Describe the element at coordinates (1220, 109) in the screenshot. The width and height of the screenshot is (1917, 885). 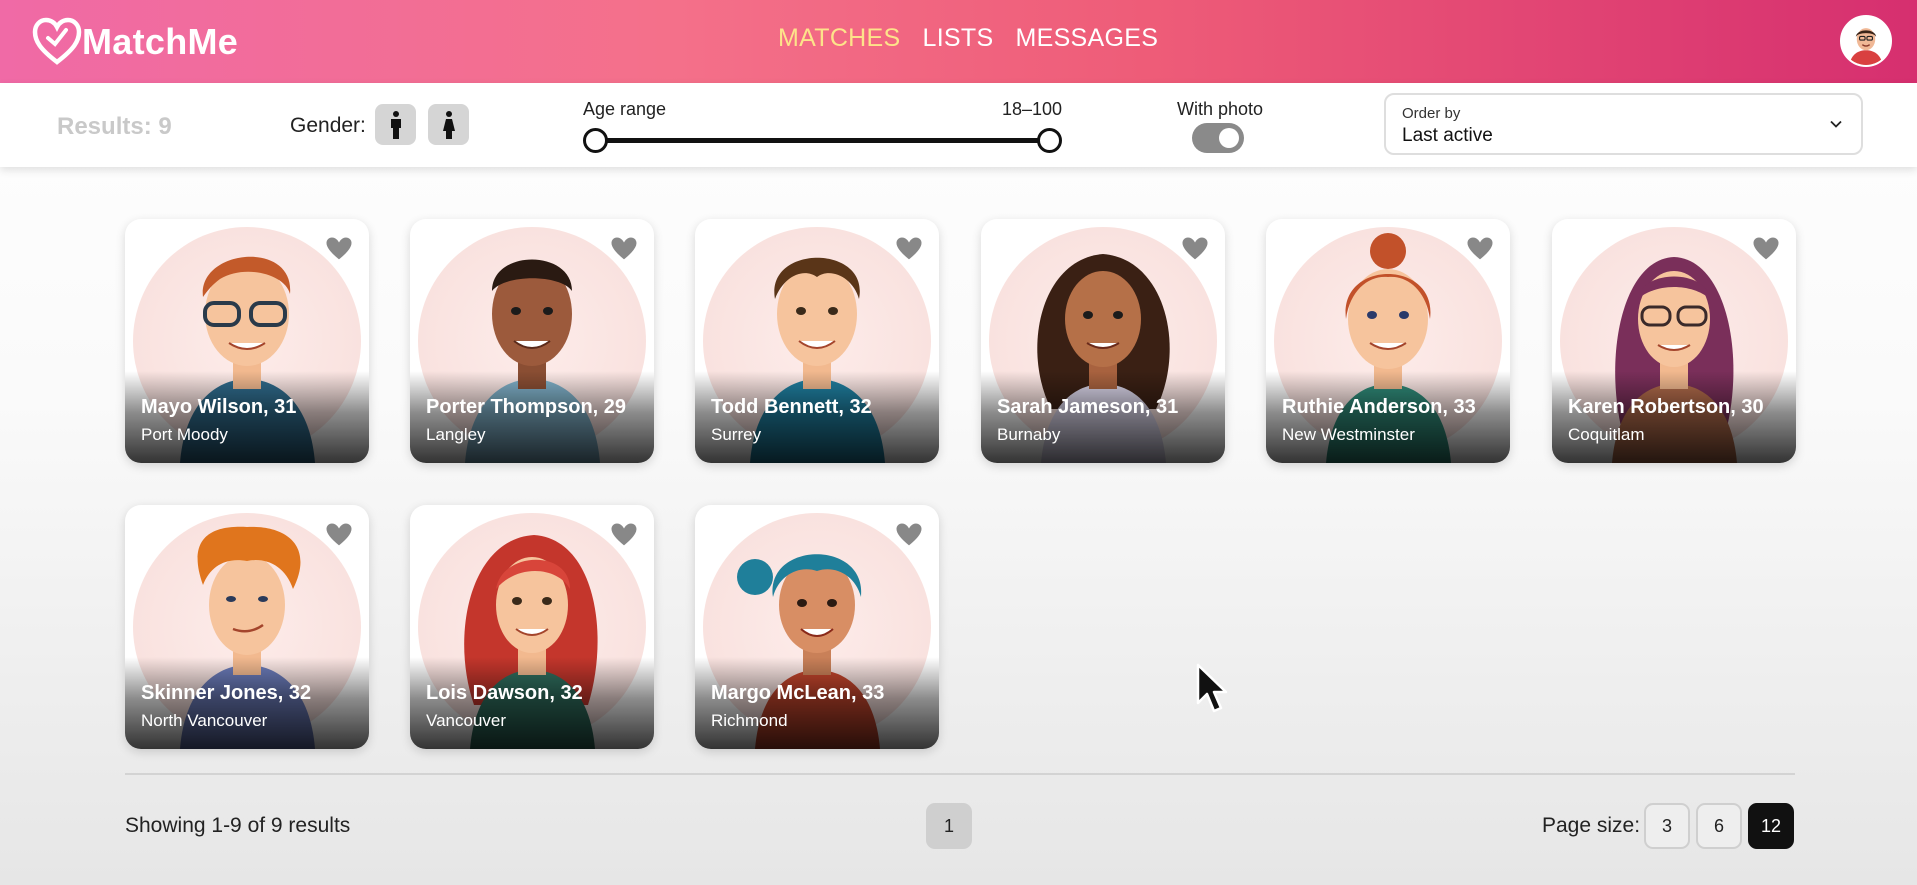
I see `with-photo-label: With photo` at that location.